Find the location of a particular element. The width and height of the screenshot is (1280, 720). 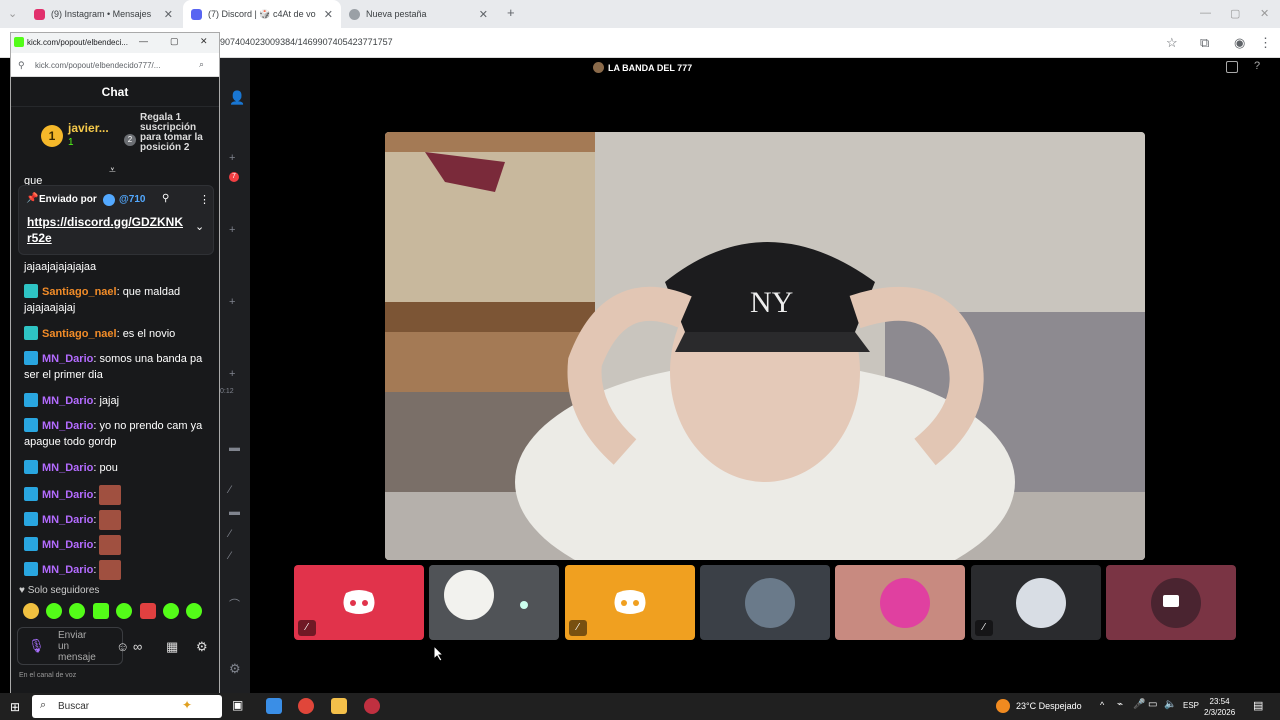

add-friend-icon: 👤 is located at coordinates (237, 98).